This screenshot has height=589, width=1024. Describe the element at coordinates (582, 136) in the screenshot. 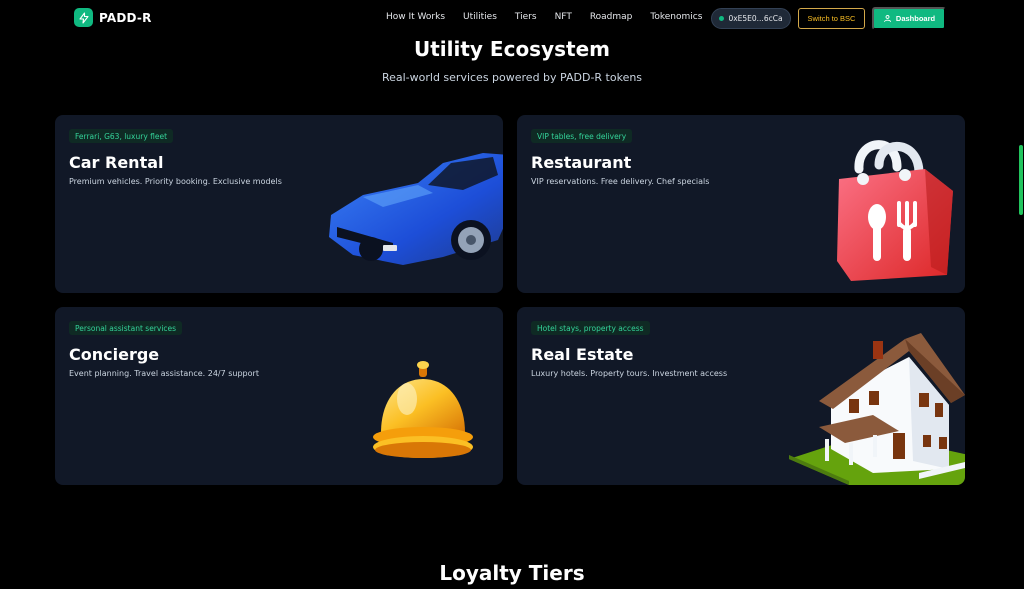

I see `card-badge: VIP tables, free delivery` at that location.